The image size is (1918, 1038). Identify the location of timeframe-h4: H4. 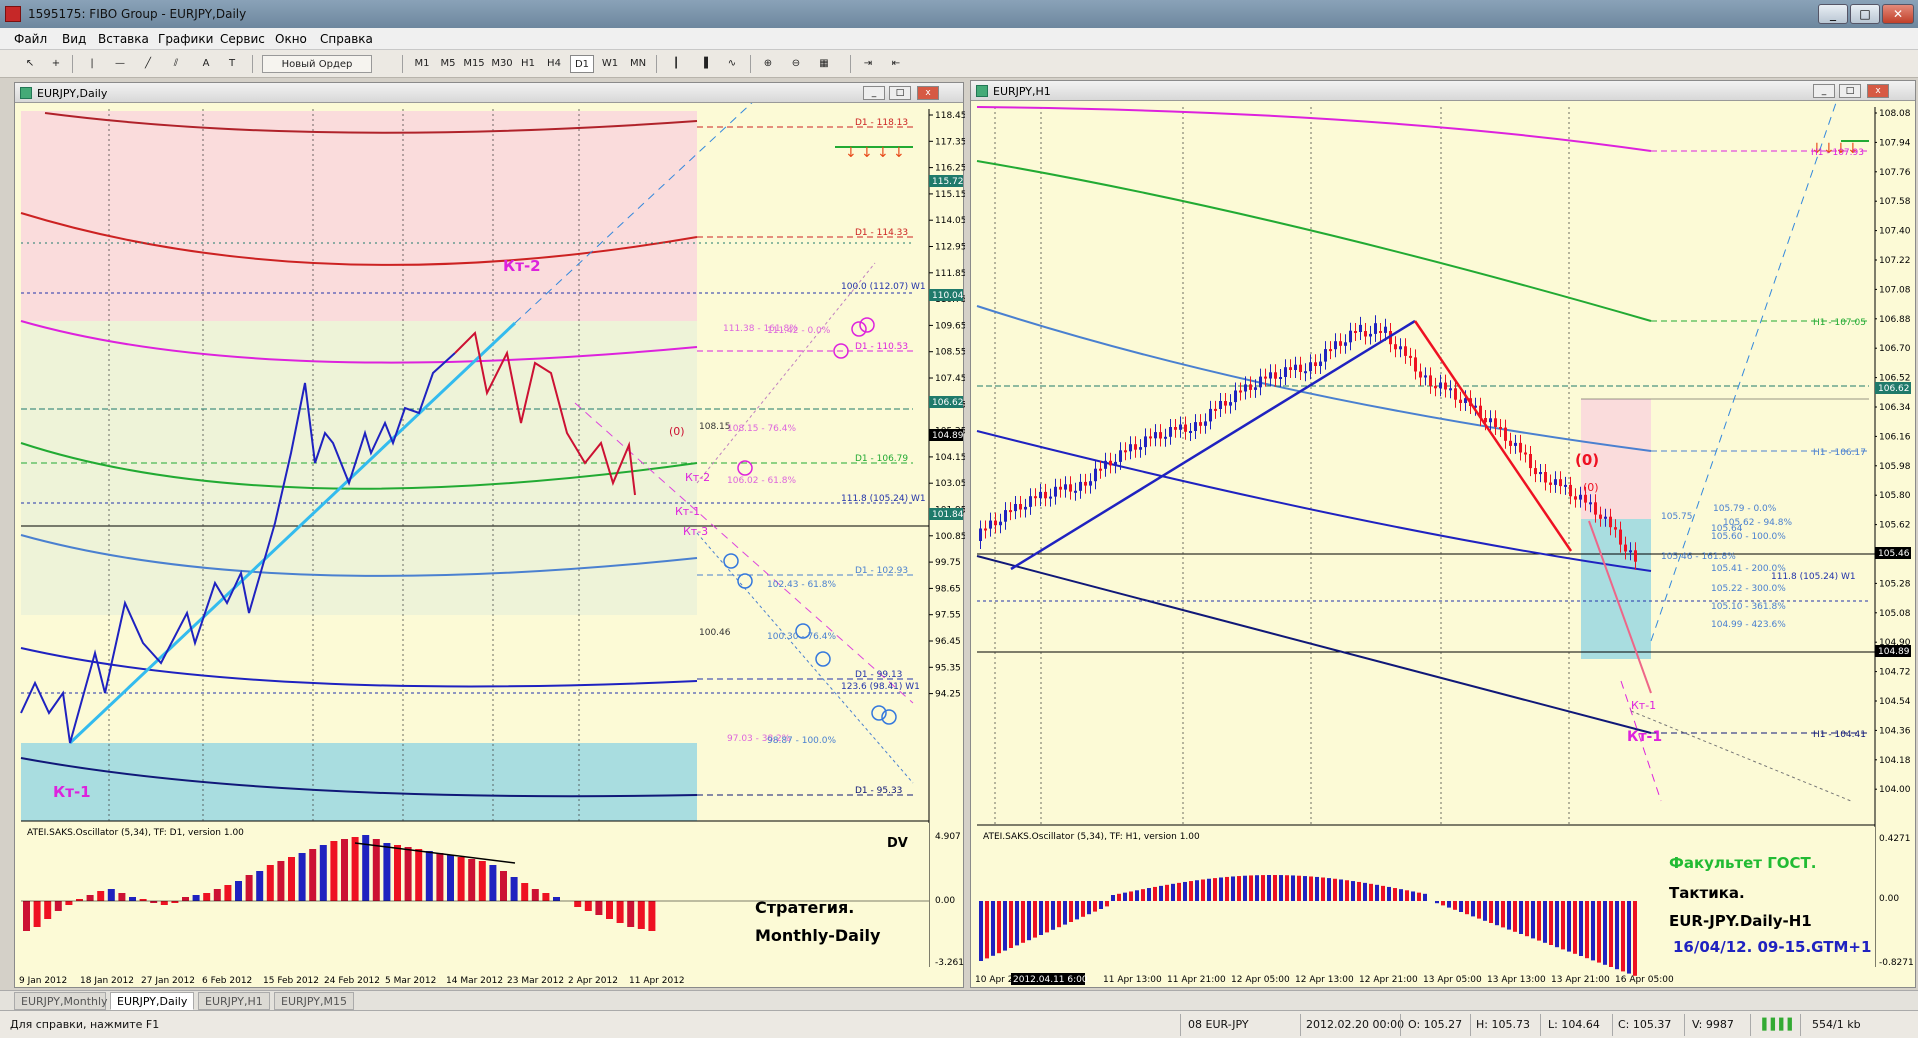
(554, 64).